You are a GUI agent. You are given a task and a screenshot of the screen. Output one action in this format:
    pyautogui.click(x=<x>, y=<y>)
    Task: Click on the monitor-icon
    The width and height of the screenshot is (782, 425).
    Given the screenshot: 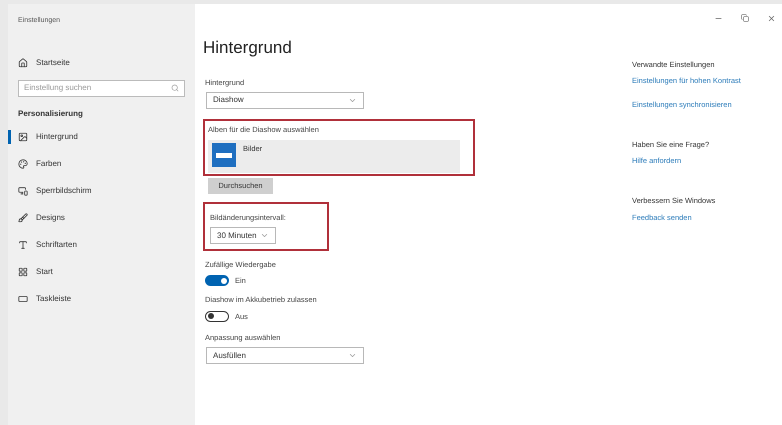 What is the action you would take?
    pyautogui.click(x=23, y=191)
    